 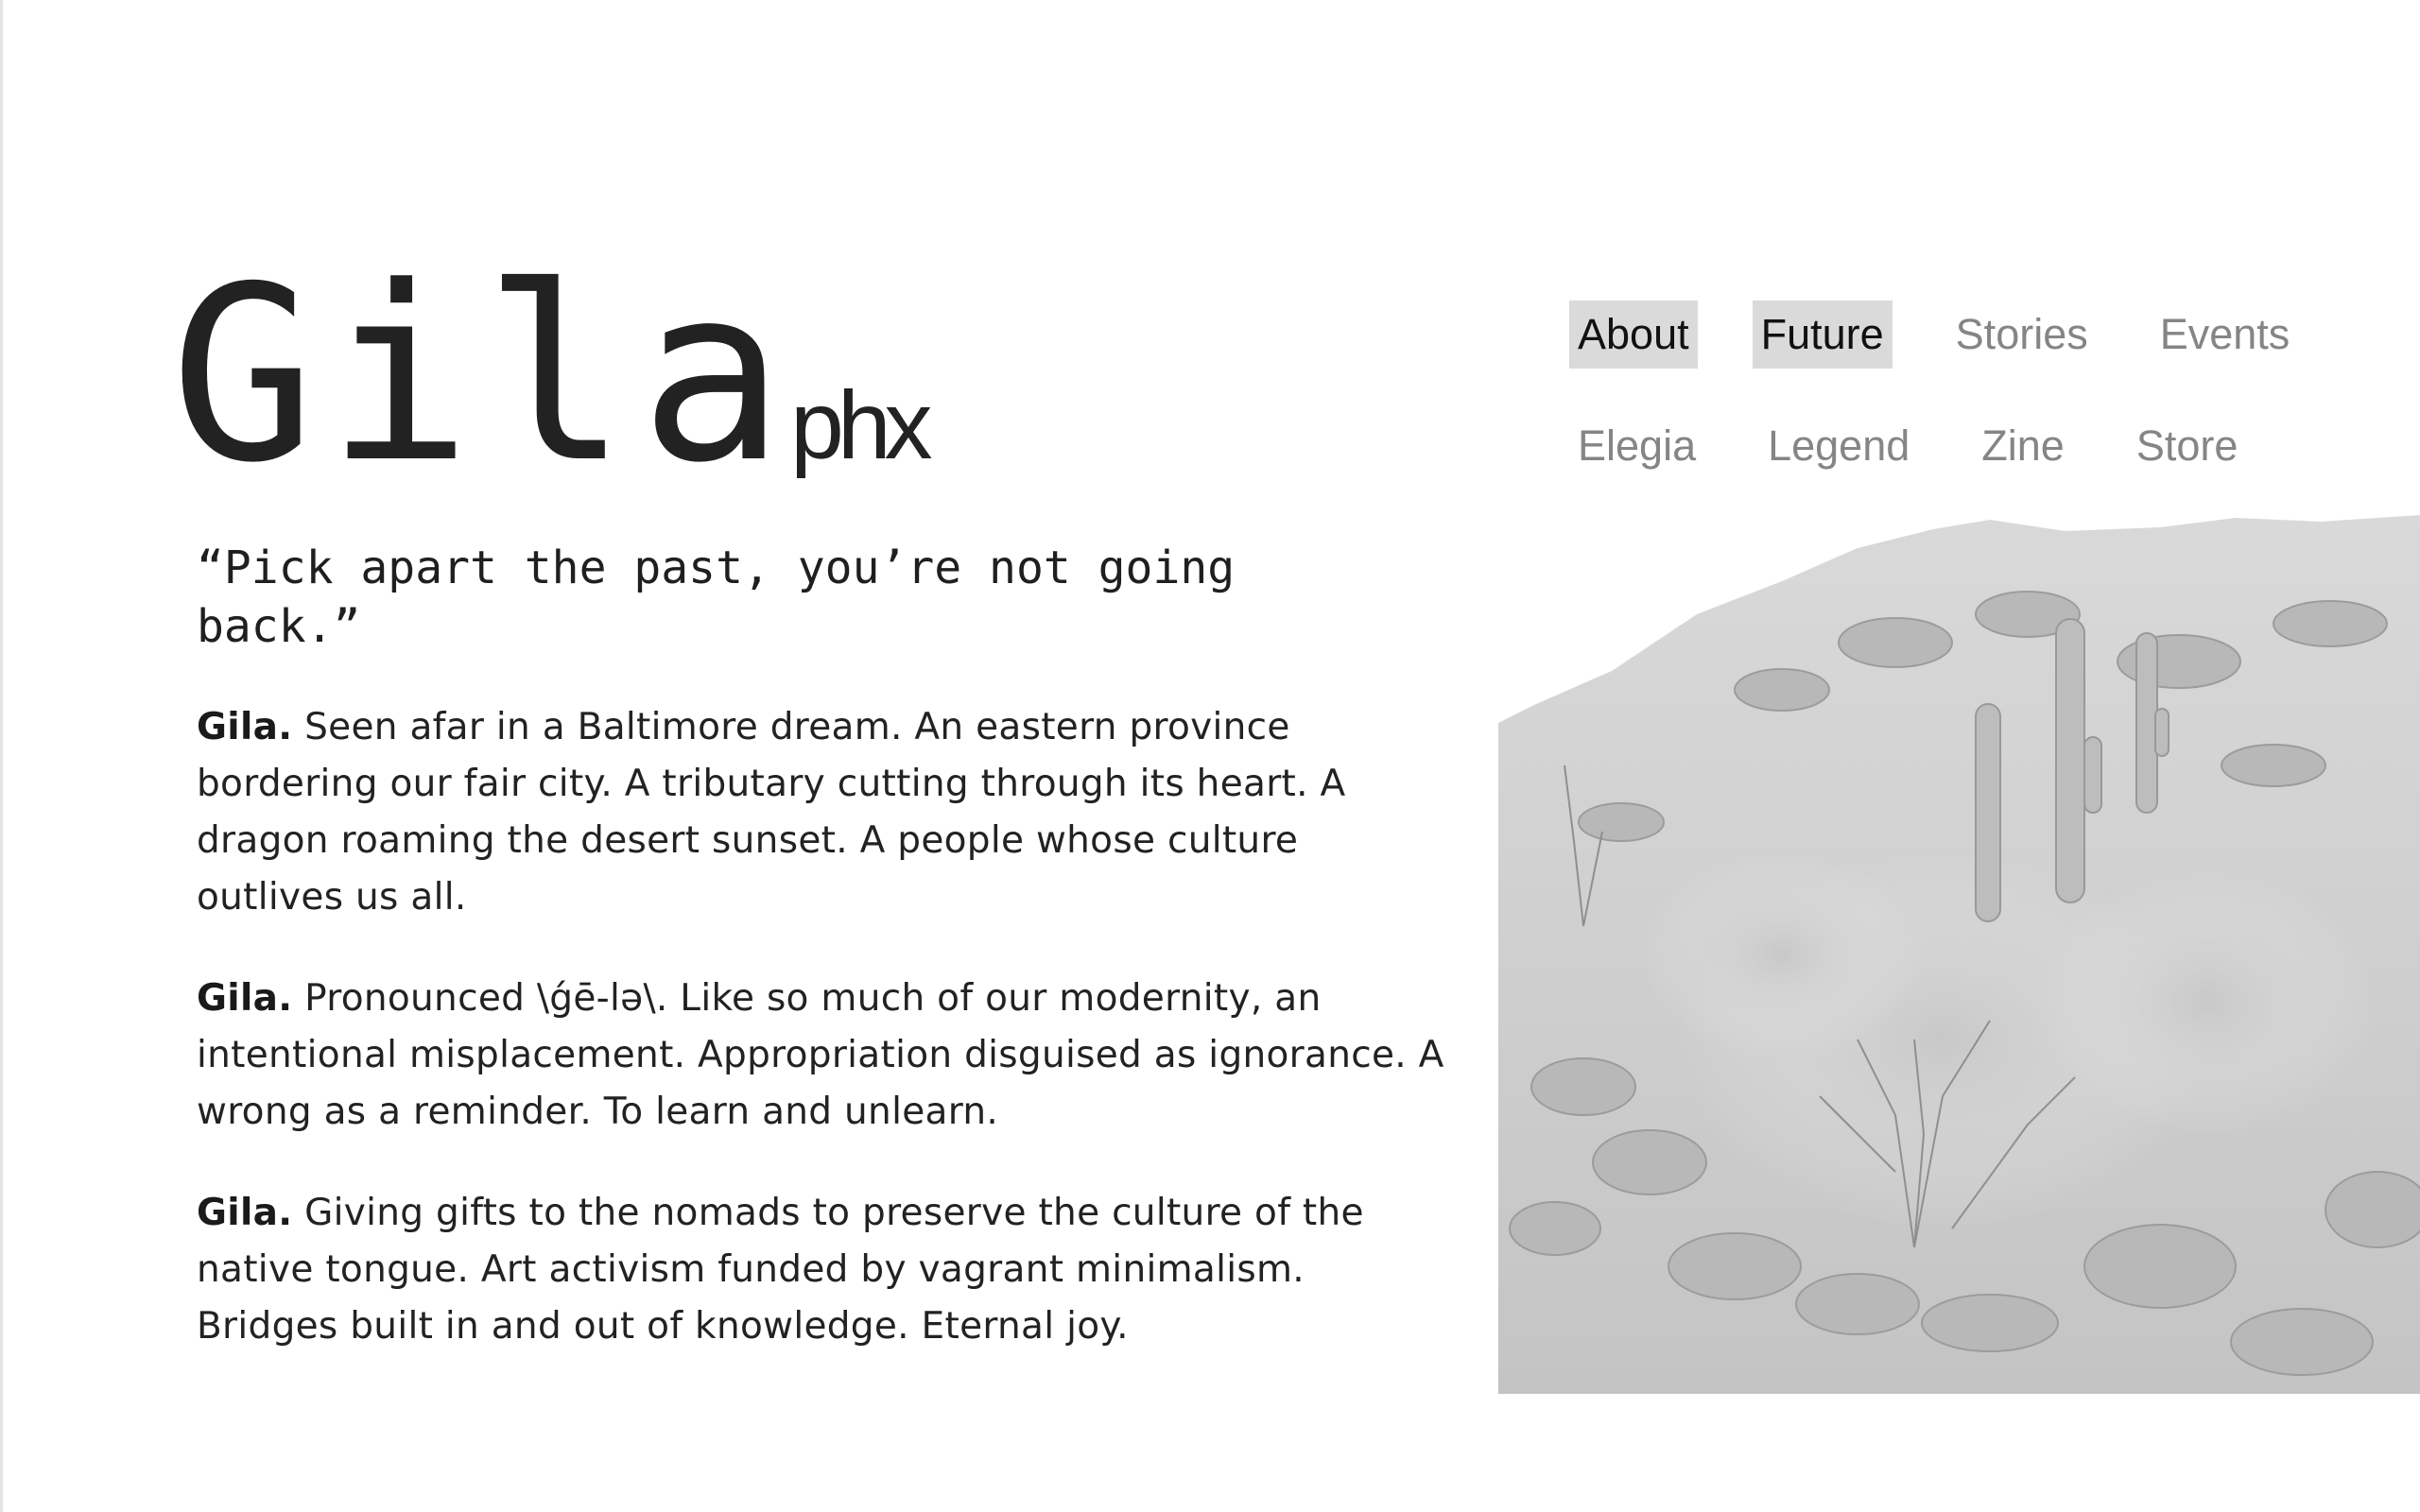 I want to click on nav-item-about: About, so click(x=1633, y=335).